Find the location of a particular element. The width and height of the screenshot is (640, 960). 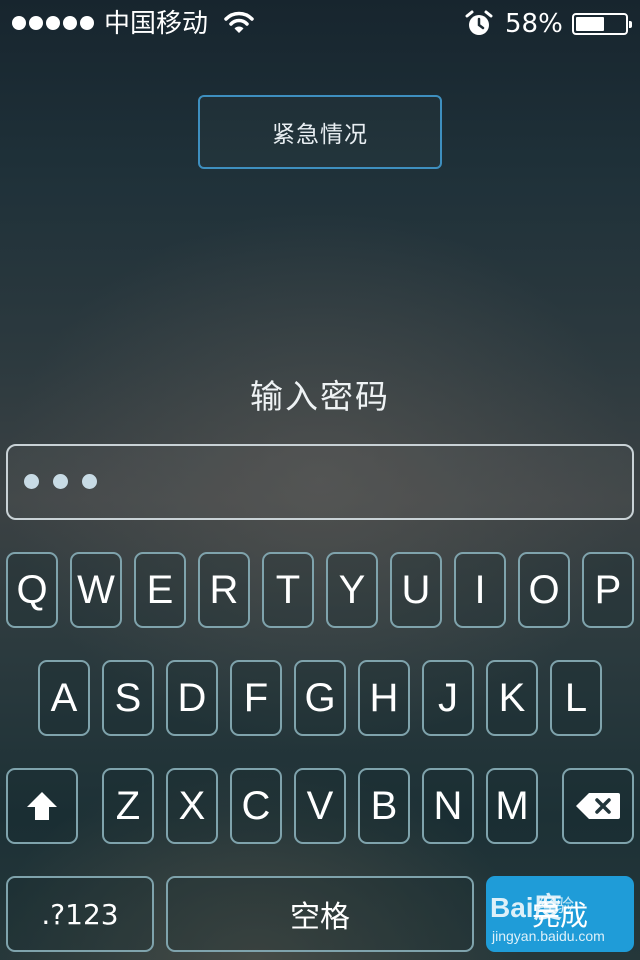

key-g: G is located at coordinates (320, 698).